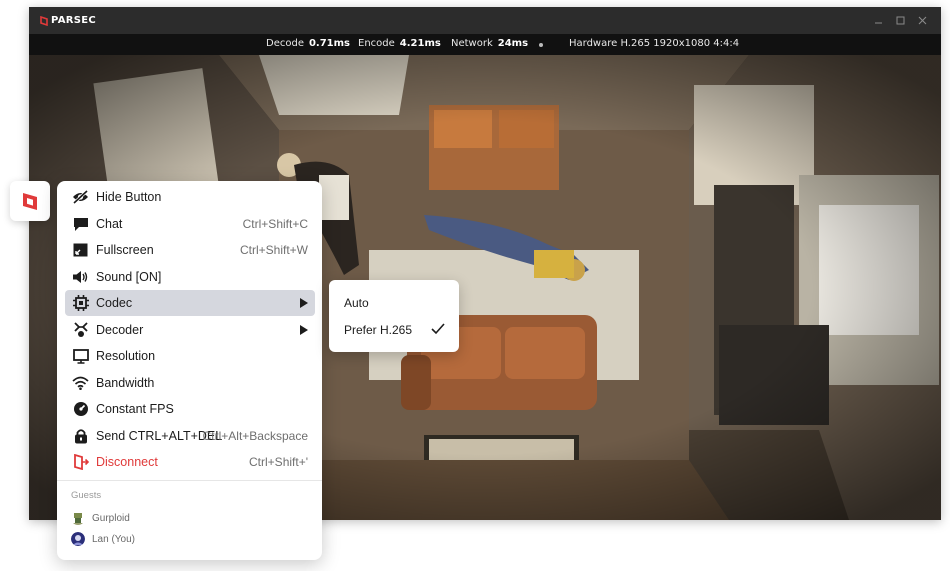 This screenshot has height=571, width=950. What do you see at coordinates (190, 436) in the screenshot?
I see `menu-item-send-ctrl-alt-del: Send CTRL+ALT+DEL Ctrl+Alt+Backspace` at bounding box center [190, 436].